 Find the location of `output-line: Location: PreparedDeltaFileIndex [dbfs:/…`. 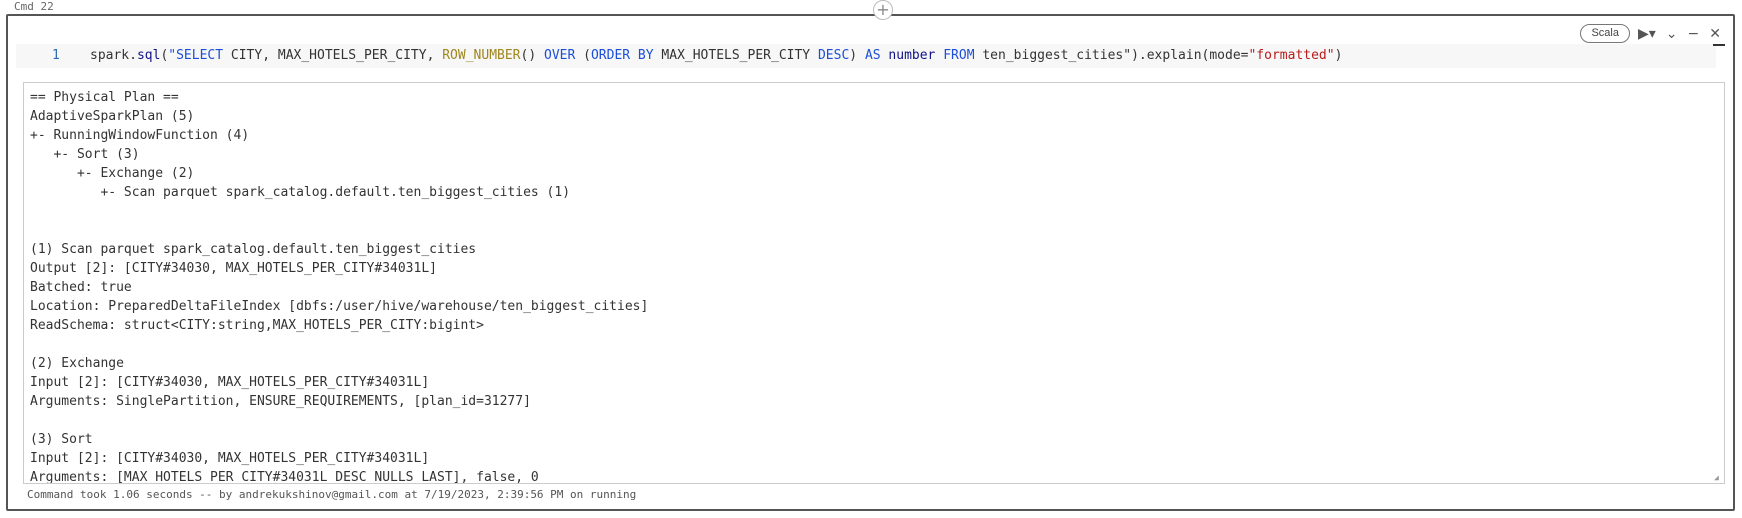

output-line: Location: PreparedDeltaFileIndex [dbfs:/… is located at coordinates (339, 306).